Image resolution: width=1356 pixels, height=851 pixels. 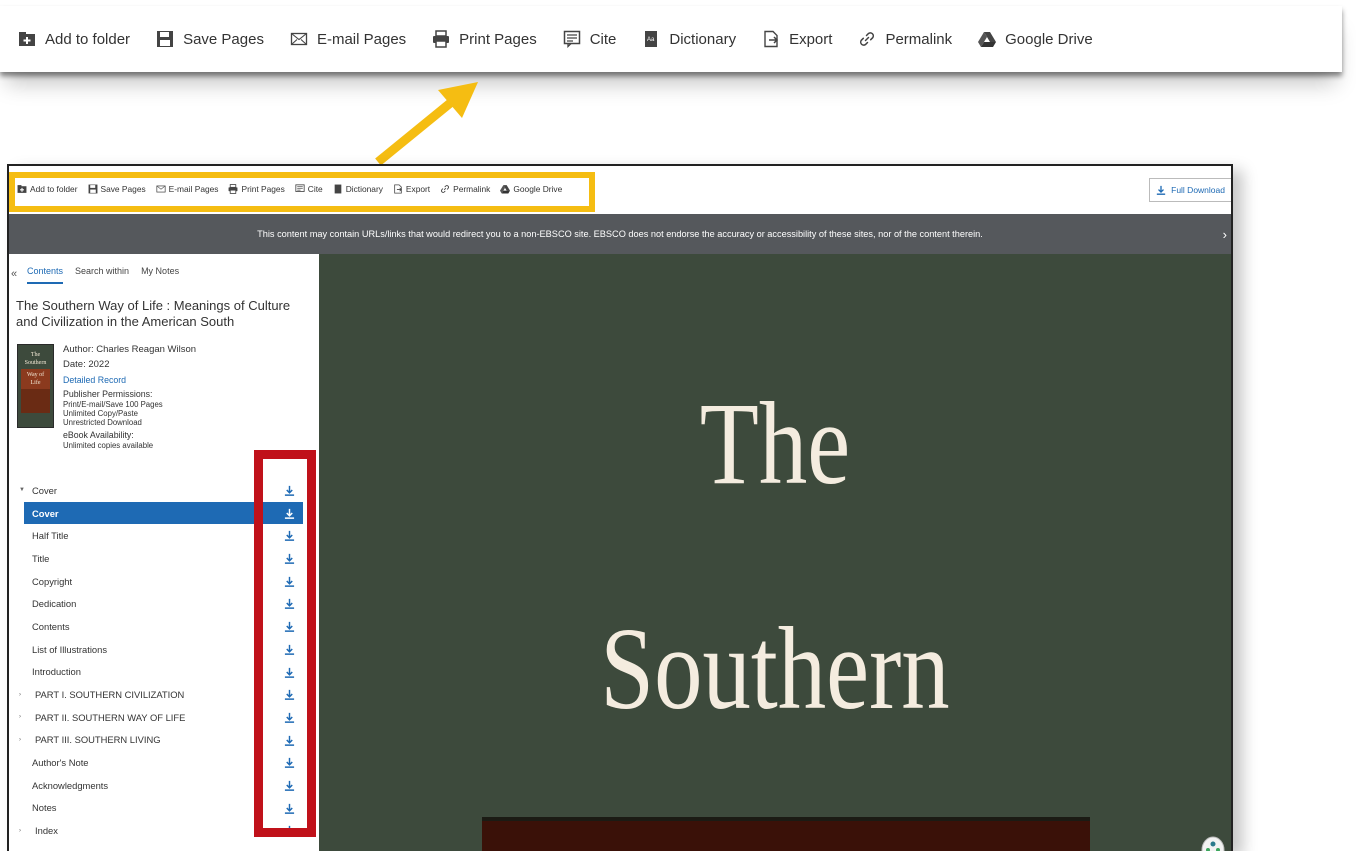 I want to click on permalink-button: Permalink, so click(x=905, y=39).